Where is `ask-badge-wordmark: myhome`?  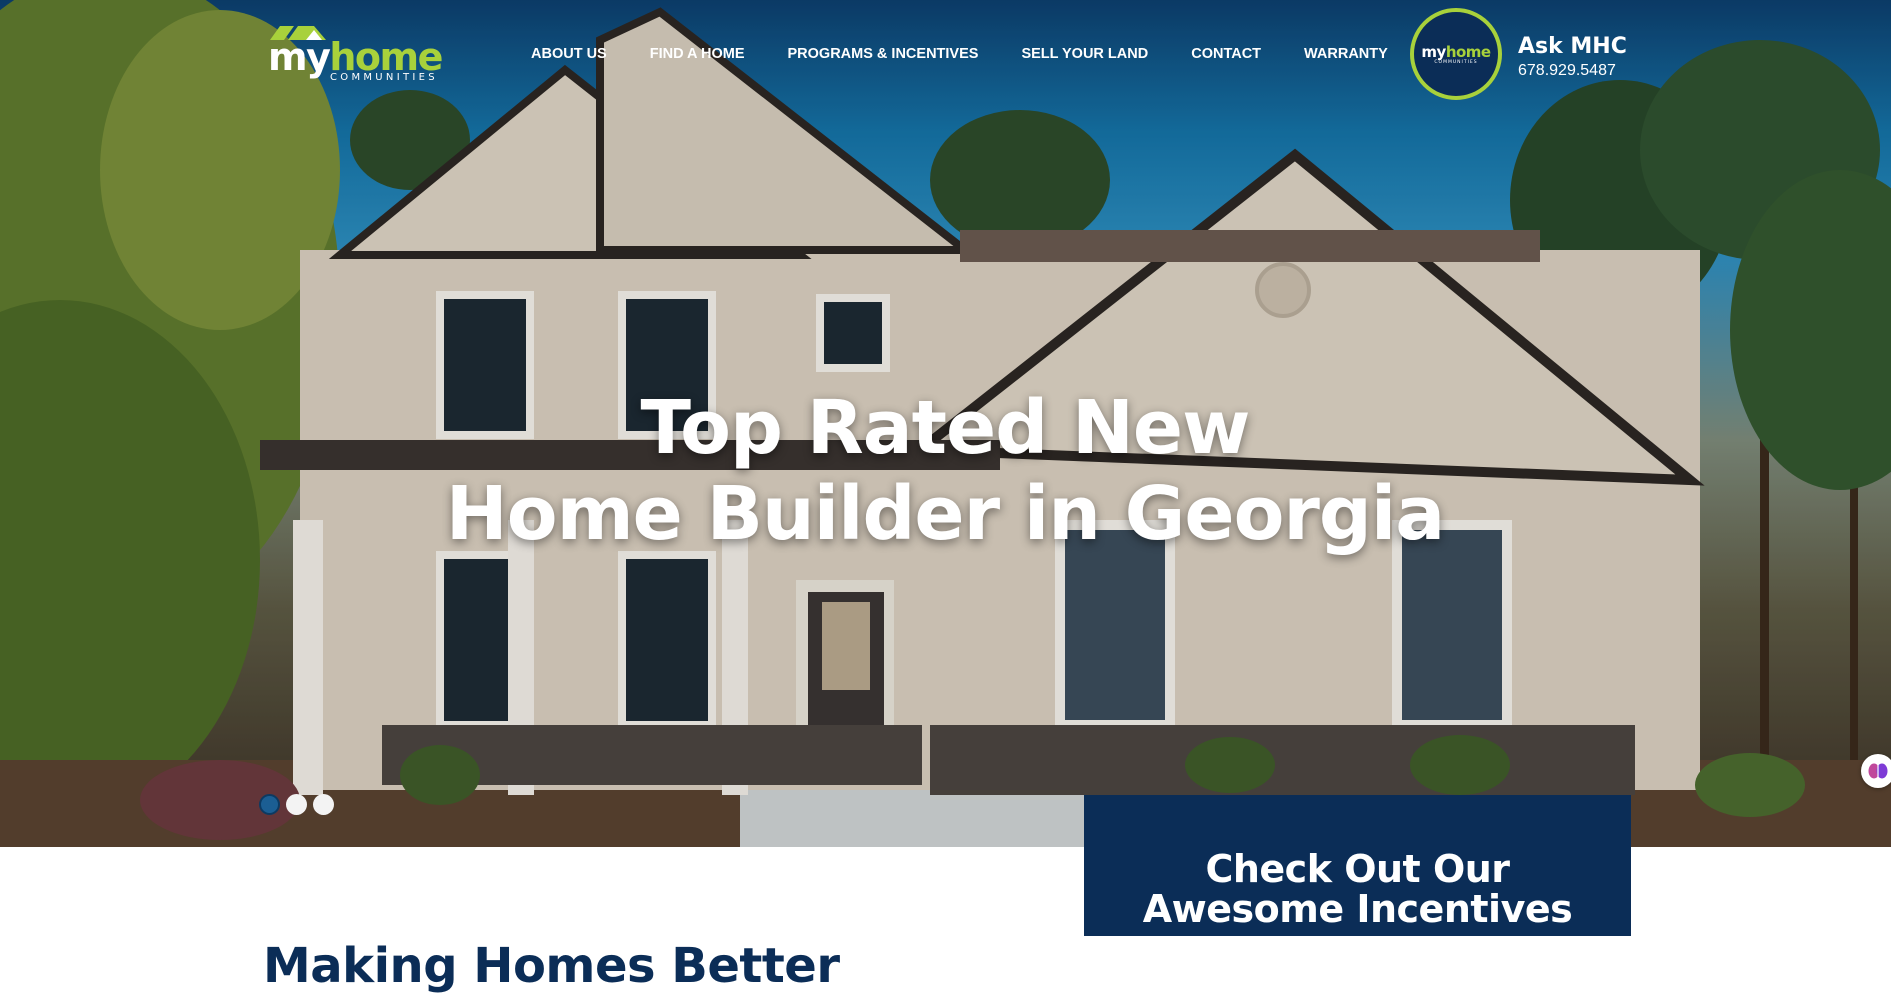
ask-badge-wordmark: myhome is located at coordinates (1456, 51).